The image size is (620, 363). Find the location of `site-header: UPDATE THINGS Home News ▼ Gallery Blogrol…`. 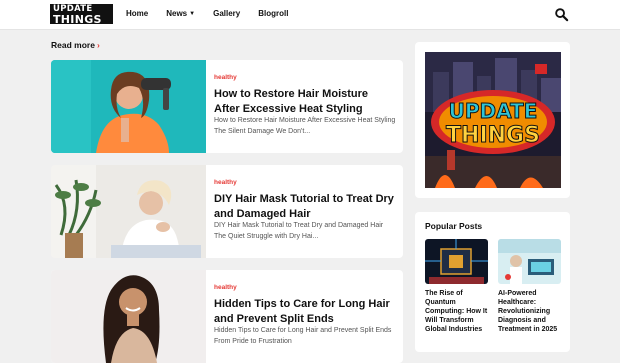

site-header: UPDATE THINGS Home News ▼ Gallery Blogrol… is located at coordinates (310, 15).